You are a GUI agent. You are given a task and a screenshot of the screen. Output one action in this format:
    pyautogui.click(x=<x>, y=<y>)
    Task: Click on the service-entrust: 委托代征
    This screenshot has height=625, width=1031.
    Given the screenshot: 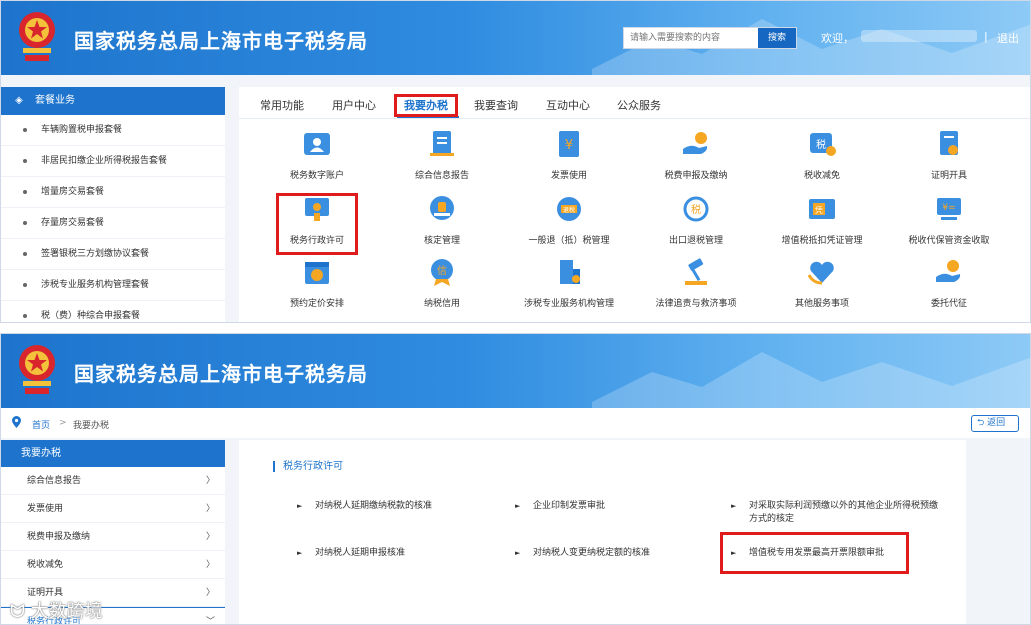 What is the action you would take?
    pyautogui.click(x=949, y=283)
    